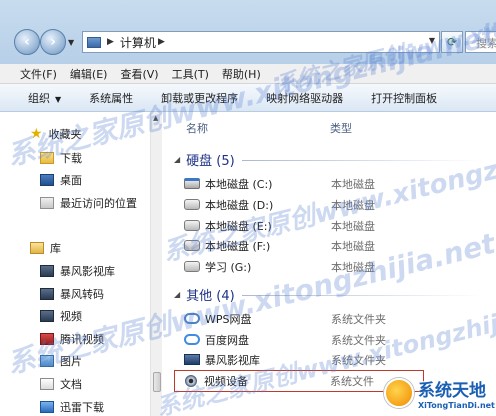 The width and height of the screenshot is (496, 416). I want to click on nav-item-thunder-downloads: 迅雷下载, so click(72, 407).